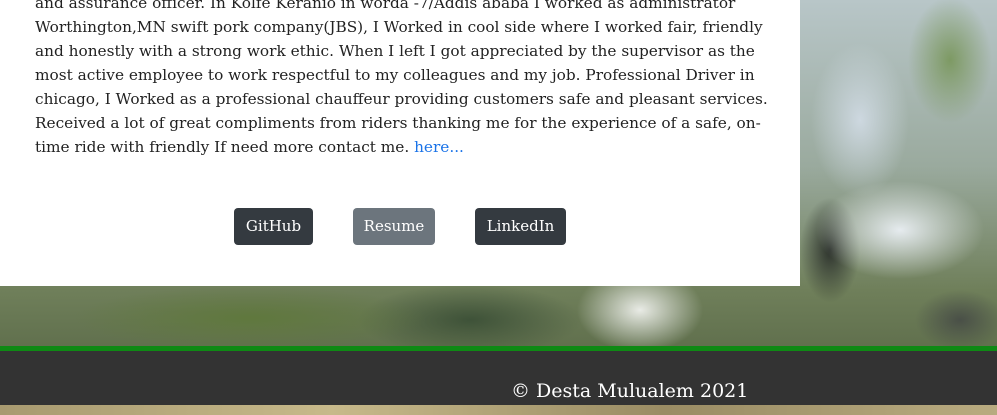 This screenshot has width=997, height=415. What do you see at coordinates (273, 226) in the screenshot?
I see `github-button: GitHub` at bounding box center [273, 226].